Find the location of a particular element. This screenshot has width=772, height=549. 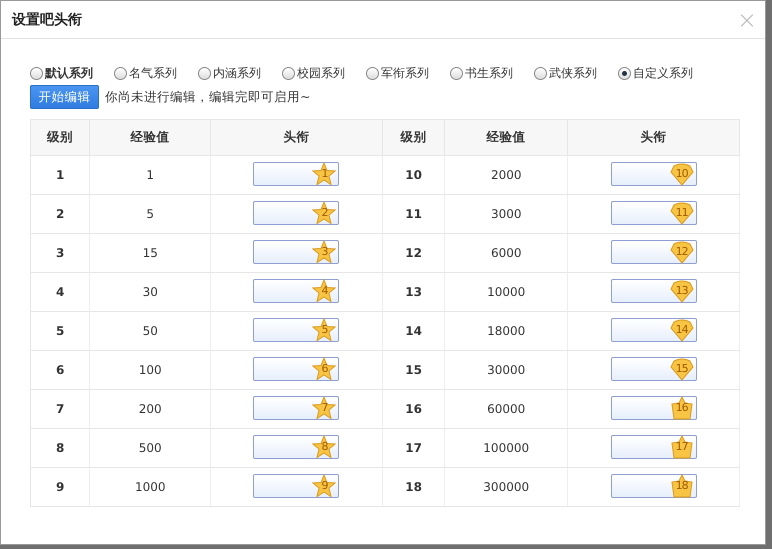

radio-label: 自定义系列 is located at coordinates (663, 73).